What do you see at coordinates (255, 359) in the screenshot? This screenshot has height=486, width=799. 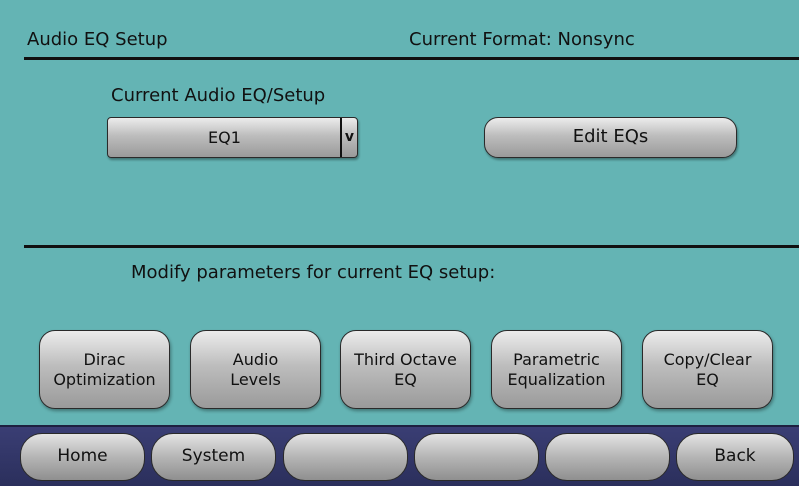 I see `button-label-line1: Audio` at bounding box center [255, 359].